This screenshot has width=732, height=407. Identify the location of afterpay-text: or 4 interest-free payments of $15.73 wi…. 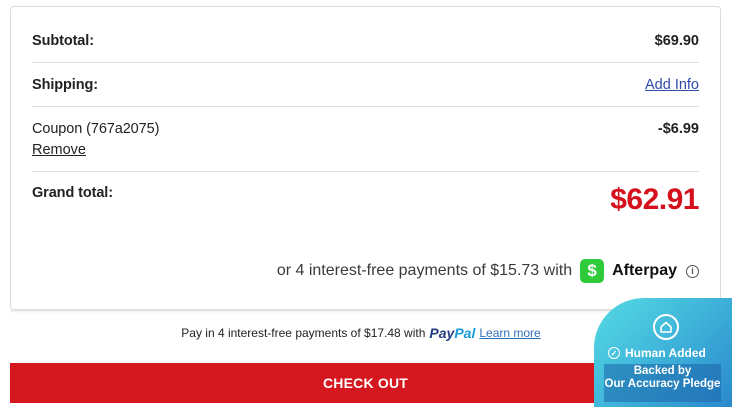
(424, 270).